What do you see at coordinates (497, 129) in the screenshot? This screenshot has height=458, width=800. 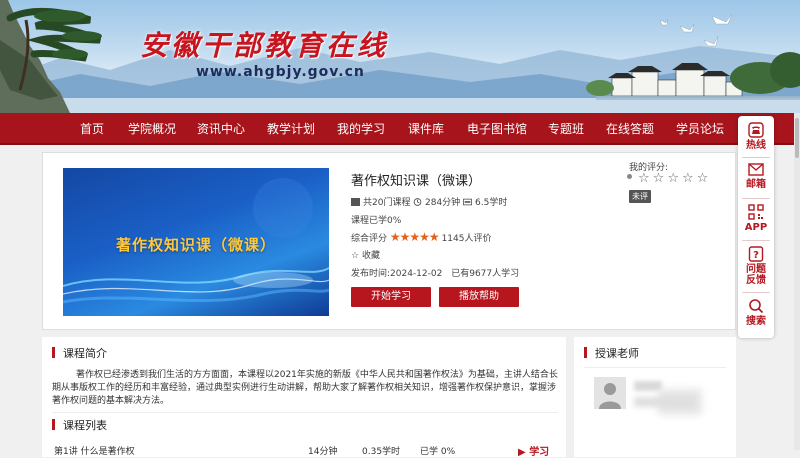 I see `nav-item-library: 电子图书馆` at bounding box center [497, 129].